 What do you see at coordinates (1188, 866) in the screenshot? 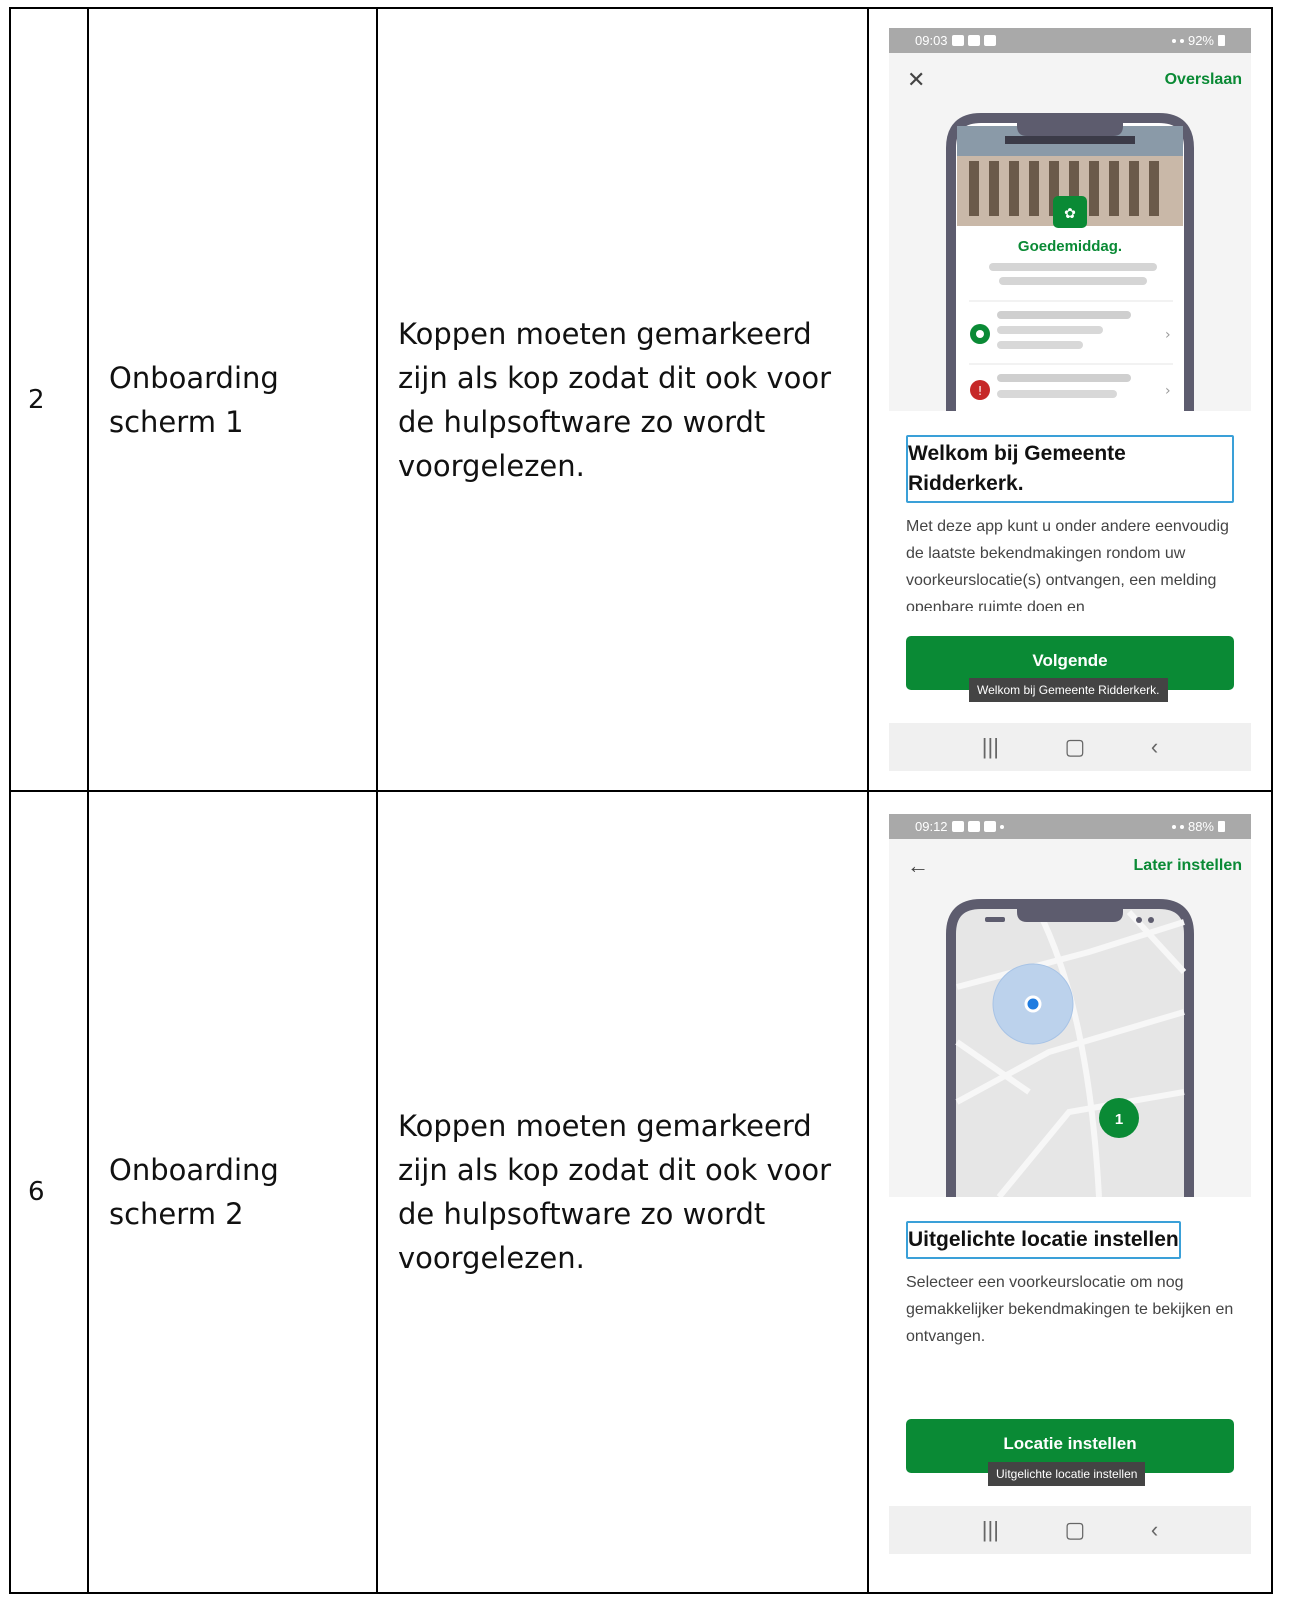
I see `later-button: Later instellen` at bounding box center [1188, 866].